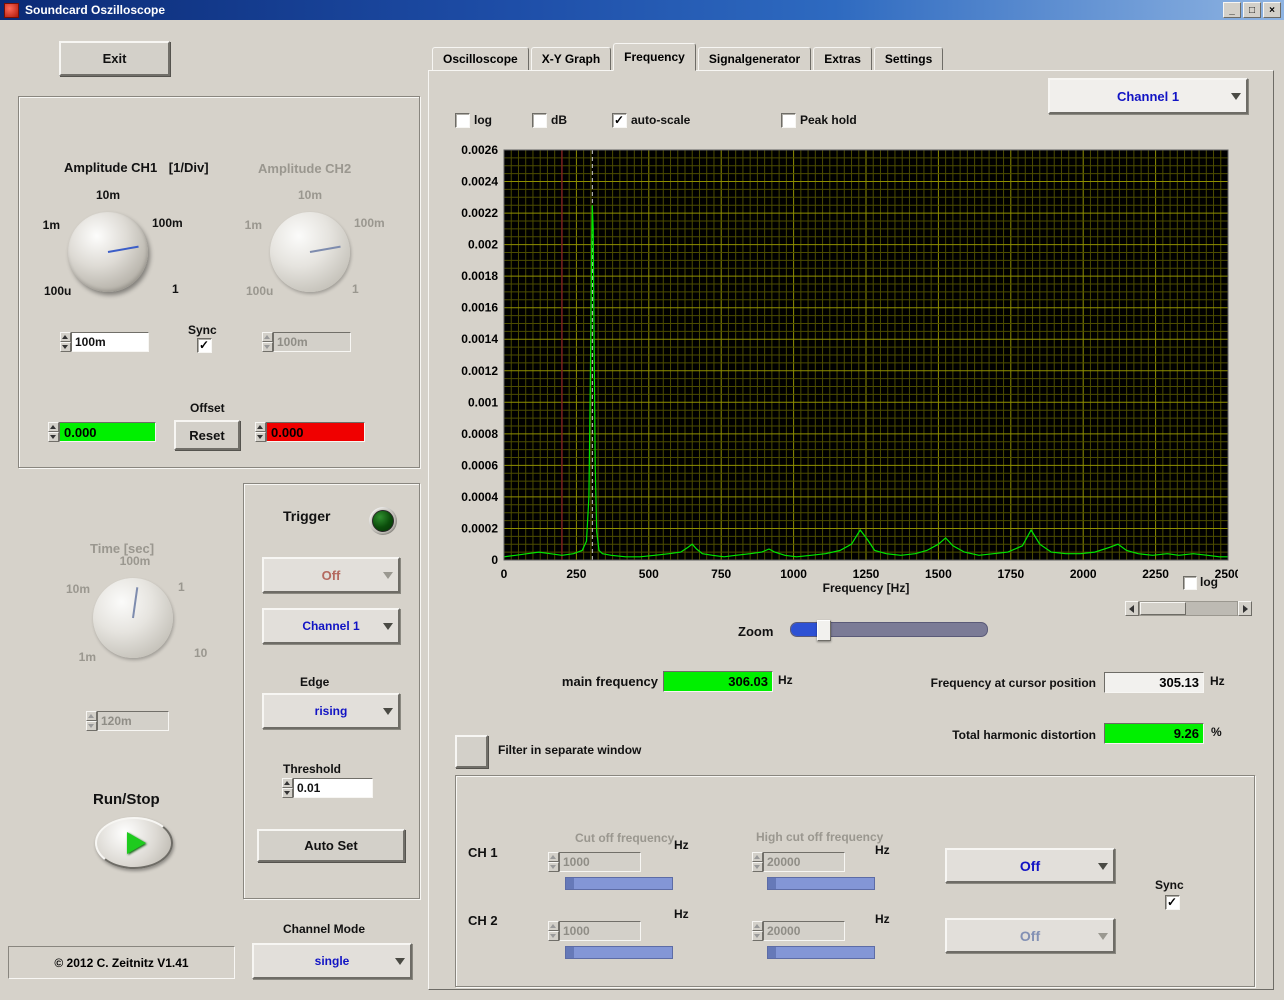 The image size is (1284, 1000). I want to click on trigger-edge-dropdown: rising, so click(331, 711).